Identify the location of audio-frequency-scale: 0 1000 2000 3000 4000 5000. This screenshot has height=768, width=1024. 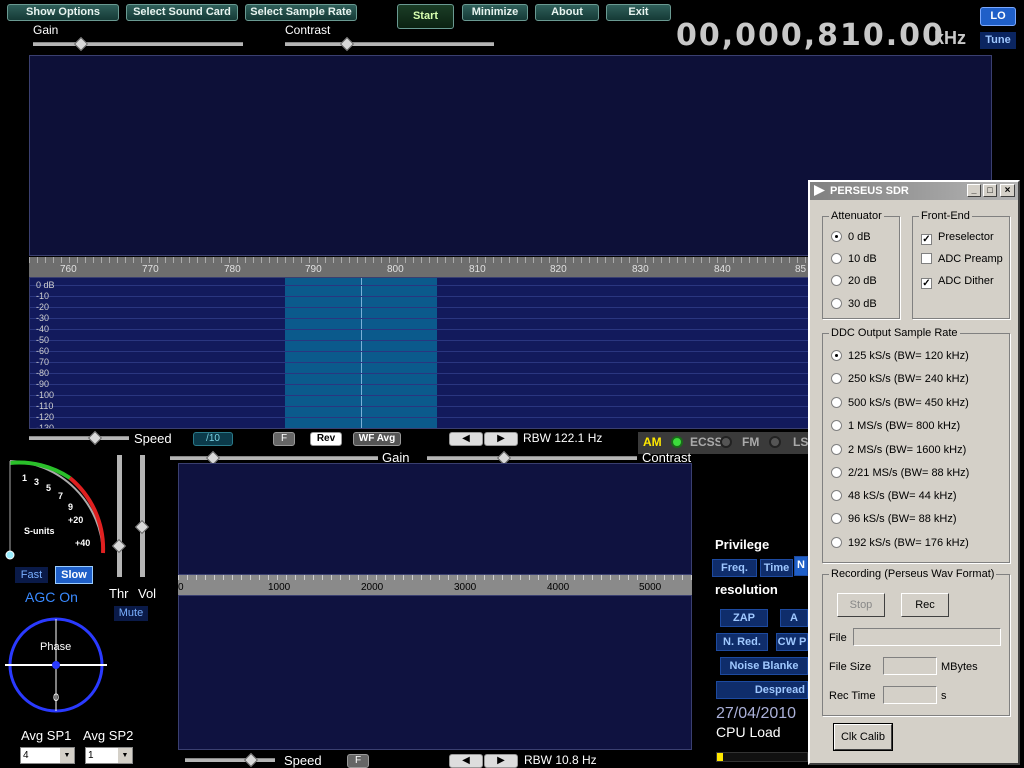
(435, 585).